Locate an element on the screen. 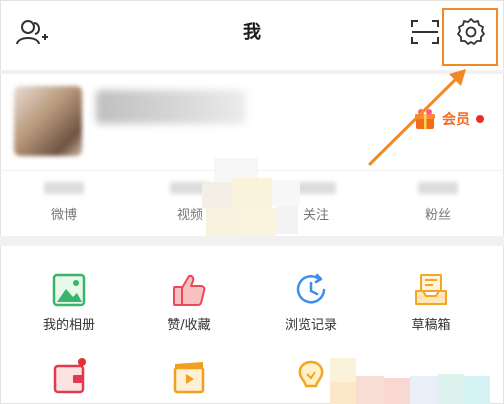 This screenshot has height=404, width=504. wallet-icon is located at coordinates (69, 376).